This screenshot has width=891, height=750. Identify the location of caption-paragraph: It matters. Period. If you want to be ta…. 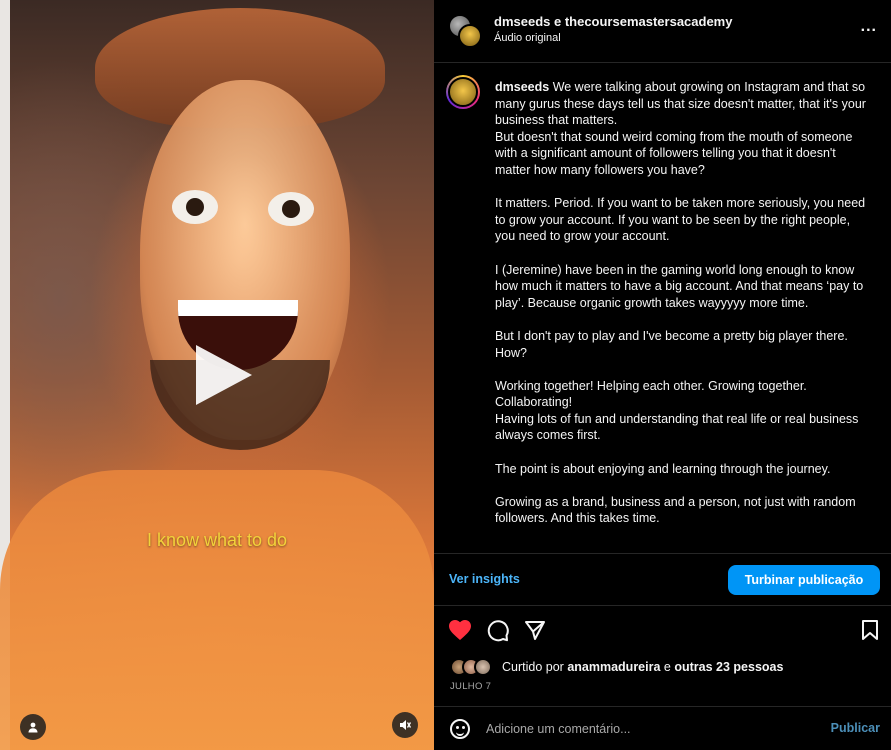
(680, 220).